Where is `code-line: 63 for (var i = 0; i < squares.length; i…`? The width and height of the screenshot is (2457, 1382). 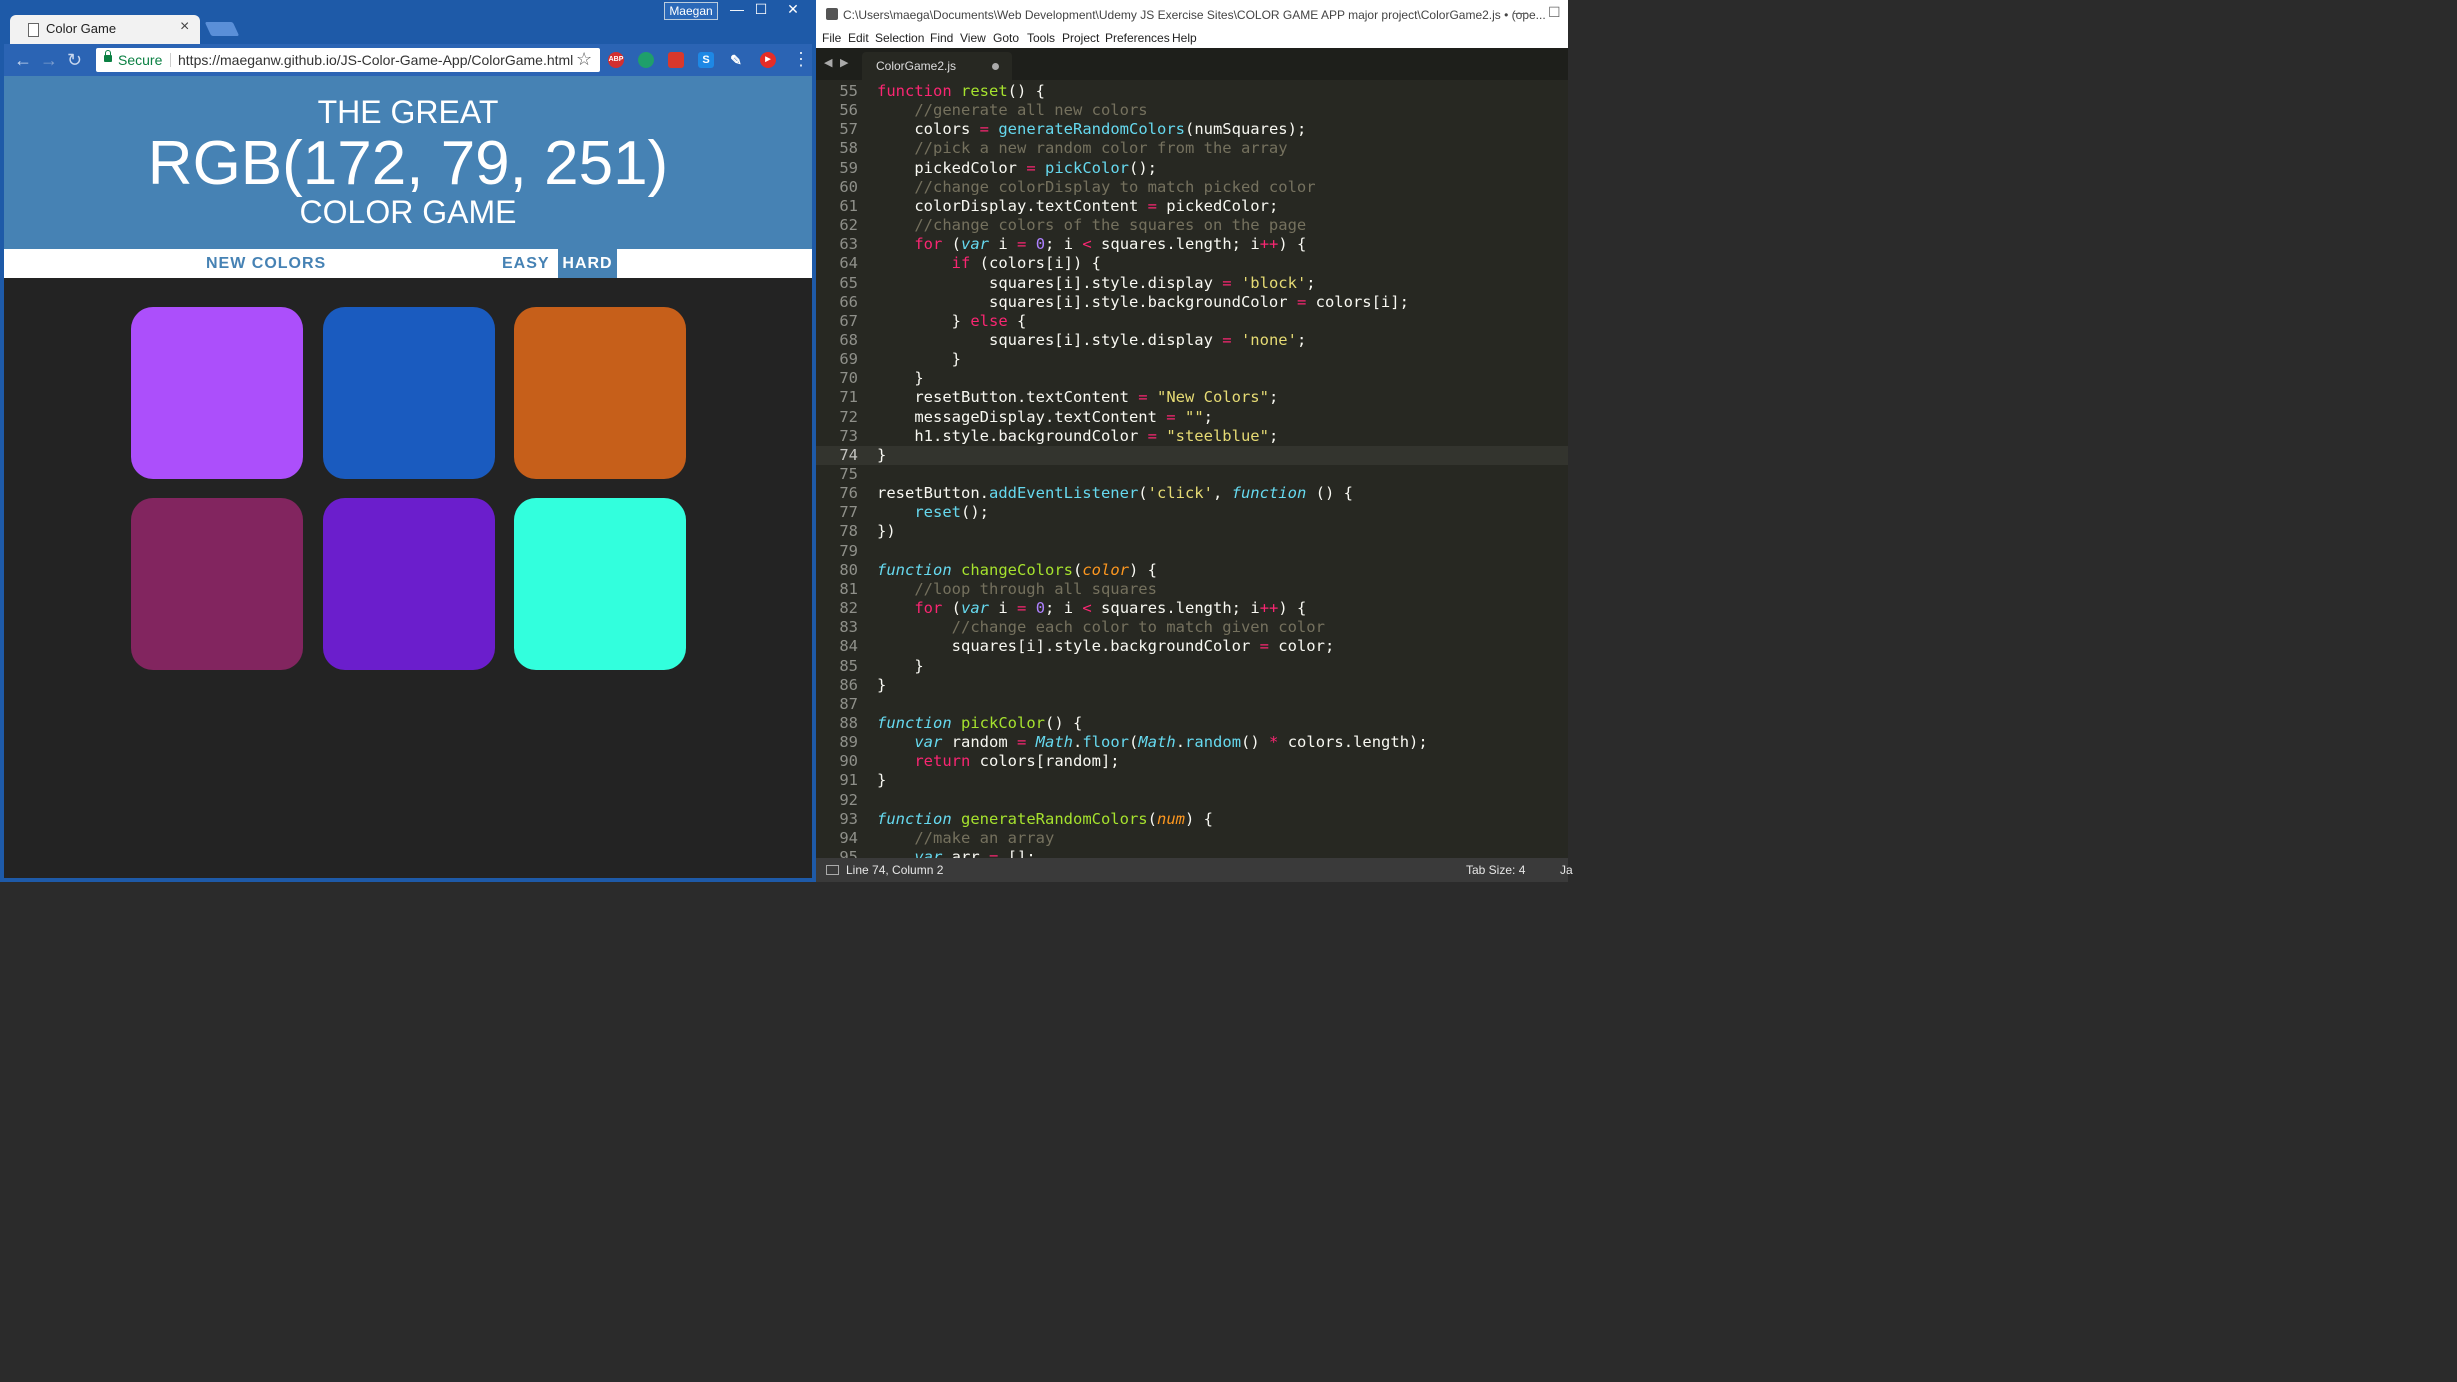 code-line: 63 for (var i = 0; i < squares.length; i… is located at coordinates (1192, 244).